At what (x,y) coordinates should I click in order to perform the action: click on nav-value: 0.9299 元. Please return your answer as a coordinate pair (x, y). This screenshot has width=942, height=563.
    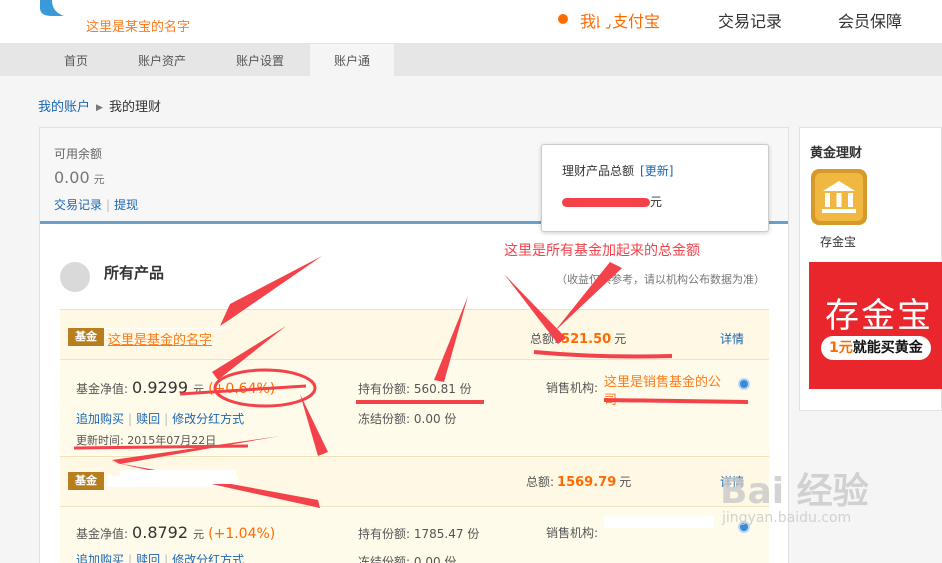
    Looking at the image, I should click on (168, 387).